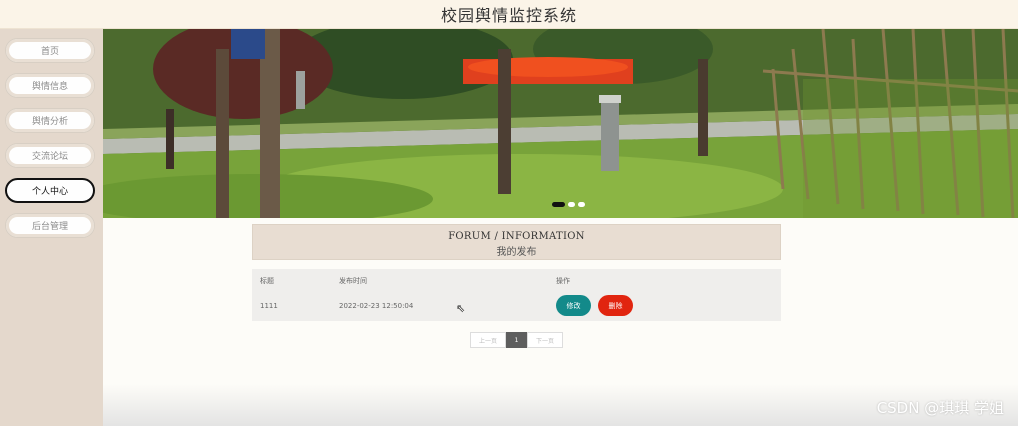 The image size is (1018, 426). I want to click on nav-item-opinion-analysis: 舆情分析, so click(50, 120).